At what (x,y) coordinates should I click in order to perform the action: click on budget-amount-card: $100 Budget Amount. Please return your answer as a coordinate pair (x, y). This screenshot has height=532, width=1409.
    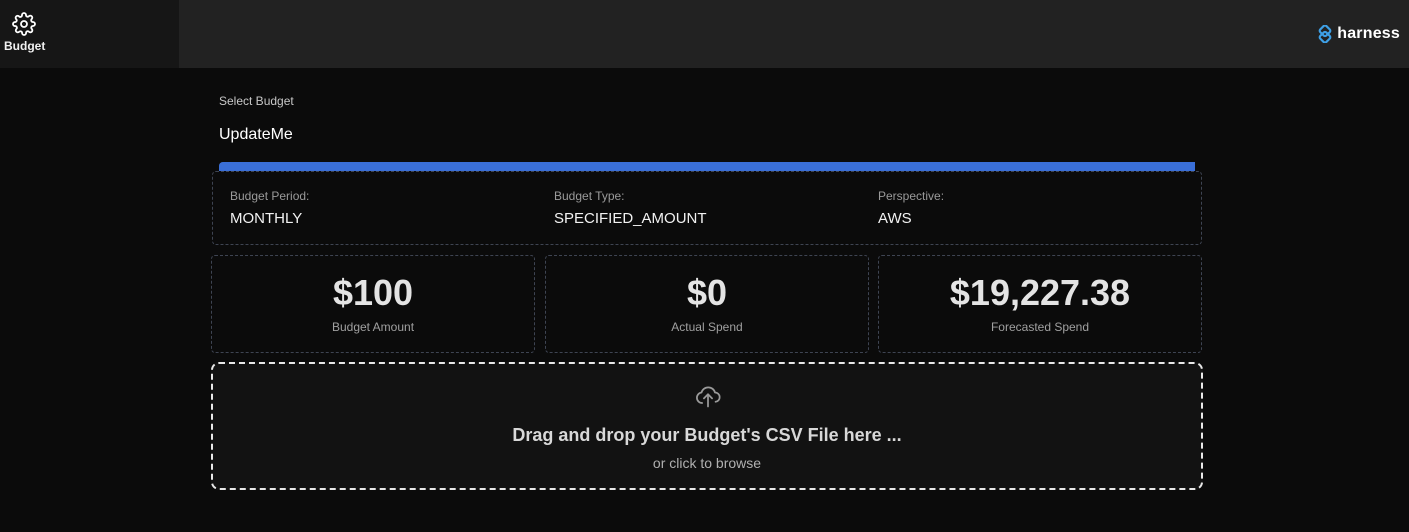
    Looking at the image, I should click on (373, 304).